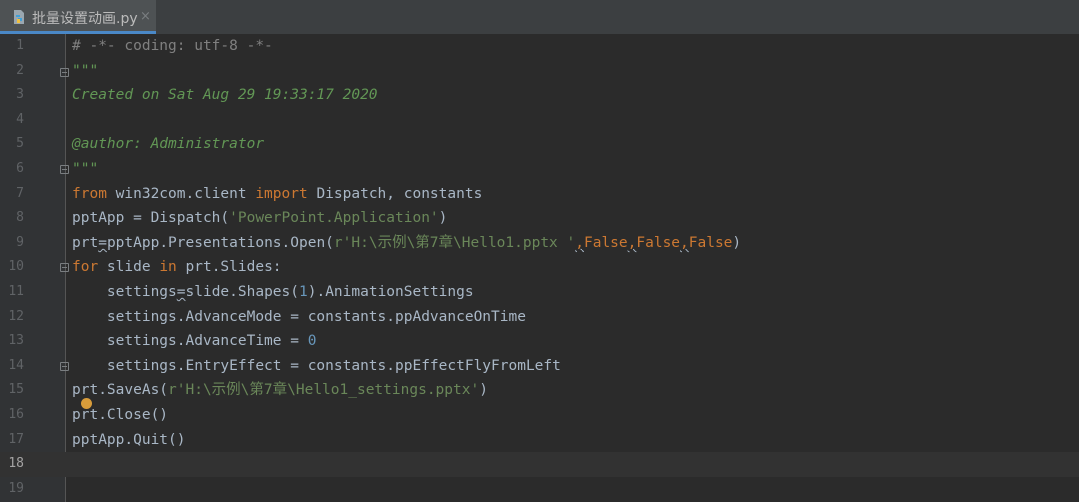  Describe the element at coordinates (20, 45) in the screenshot. I see `line-number: 1` at that location.